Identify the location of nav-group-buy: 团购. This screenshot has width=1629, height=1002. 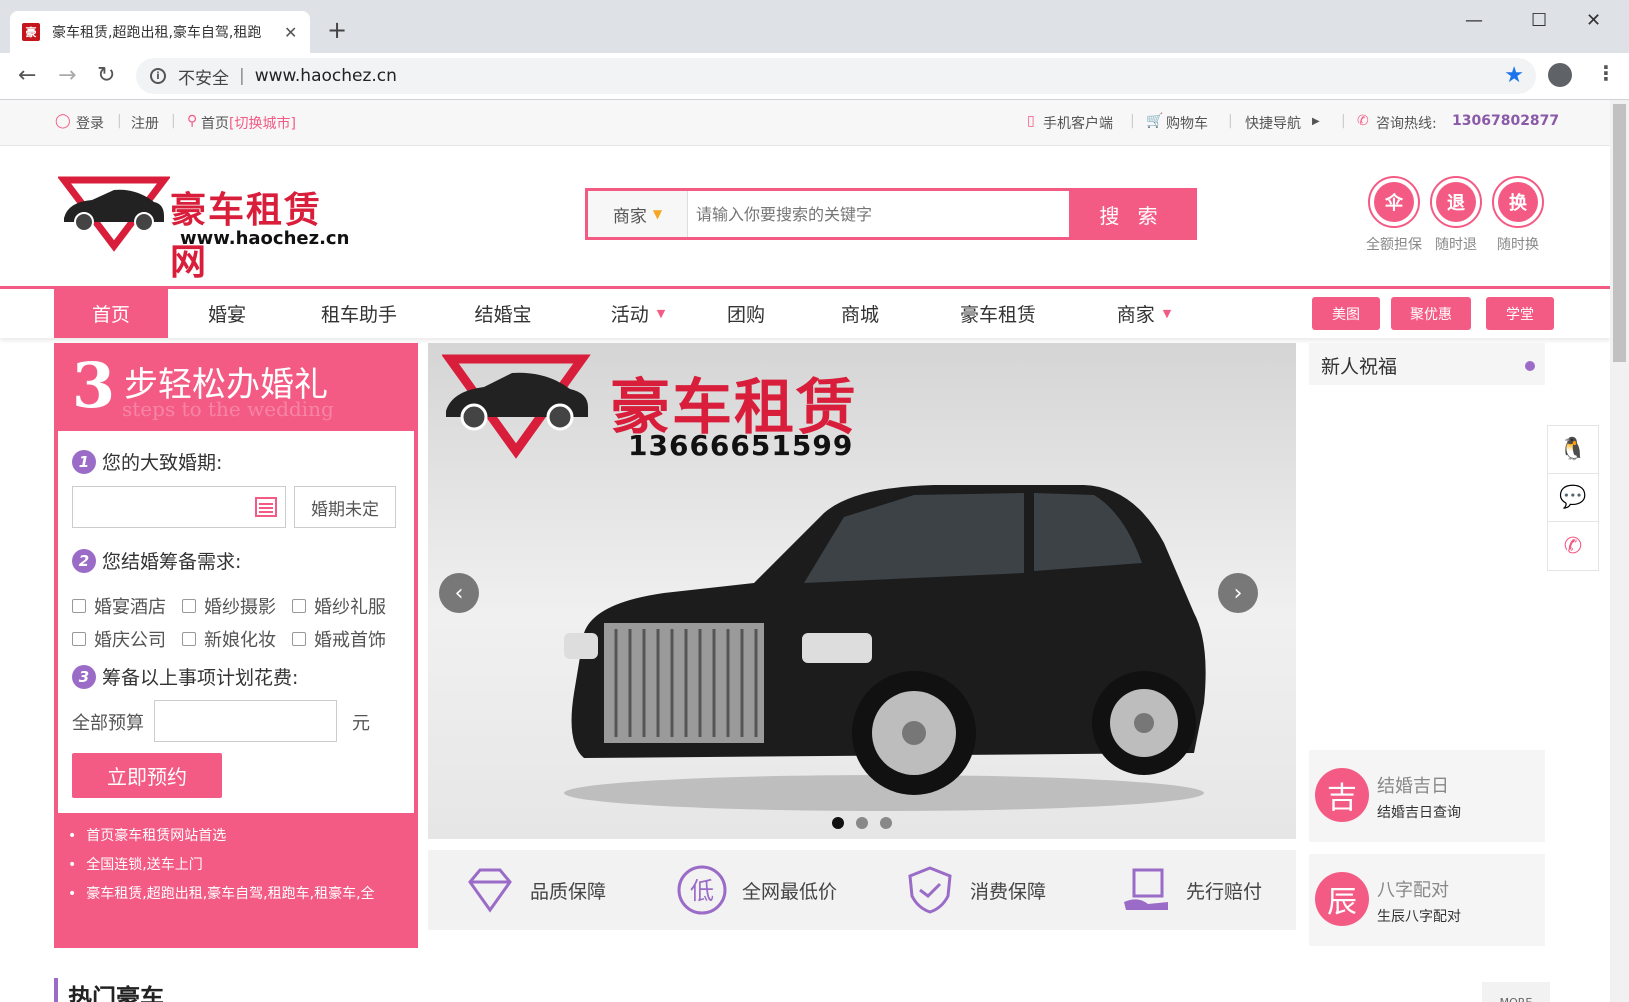
(746, 313).